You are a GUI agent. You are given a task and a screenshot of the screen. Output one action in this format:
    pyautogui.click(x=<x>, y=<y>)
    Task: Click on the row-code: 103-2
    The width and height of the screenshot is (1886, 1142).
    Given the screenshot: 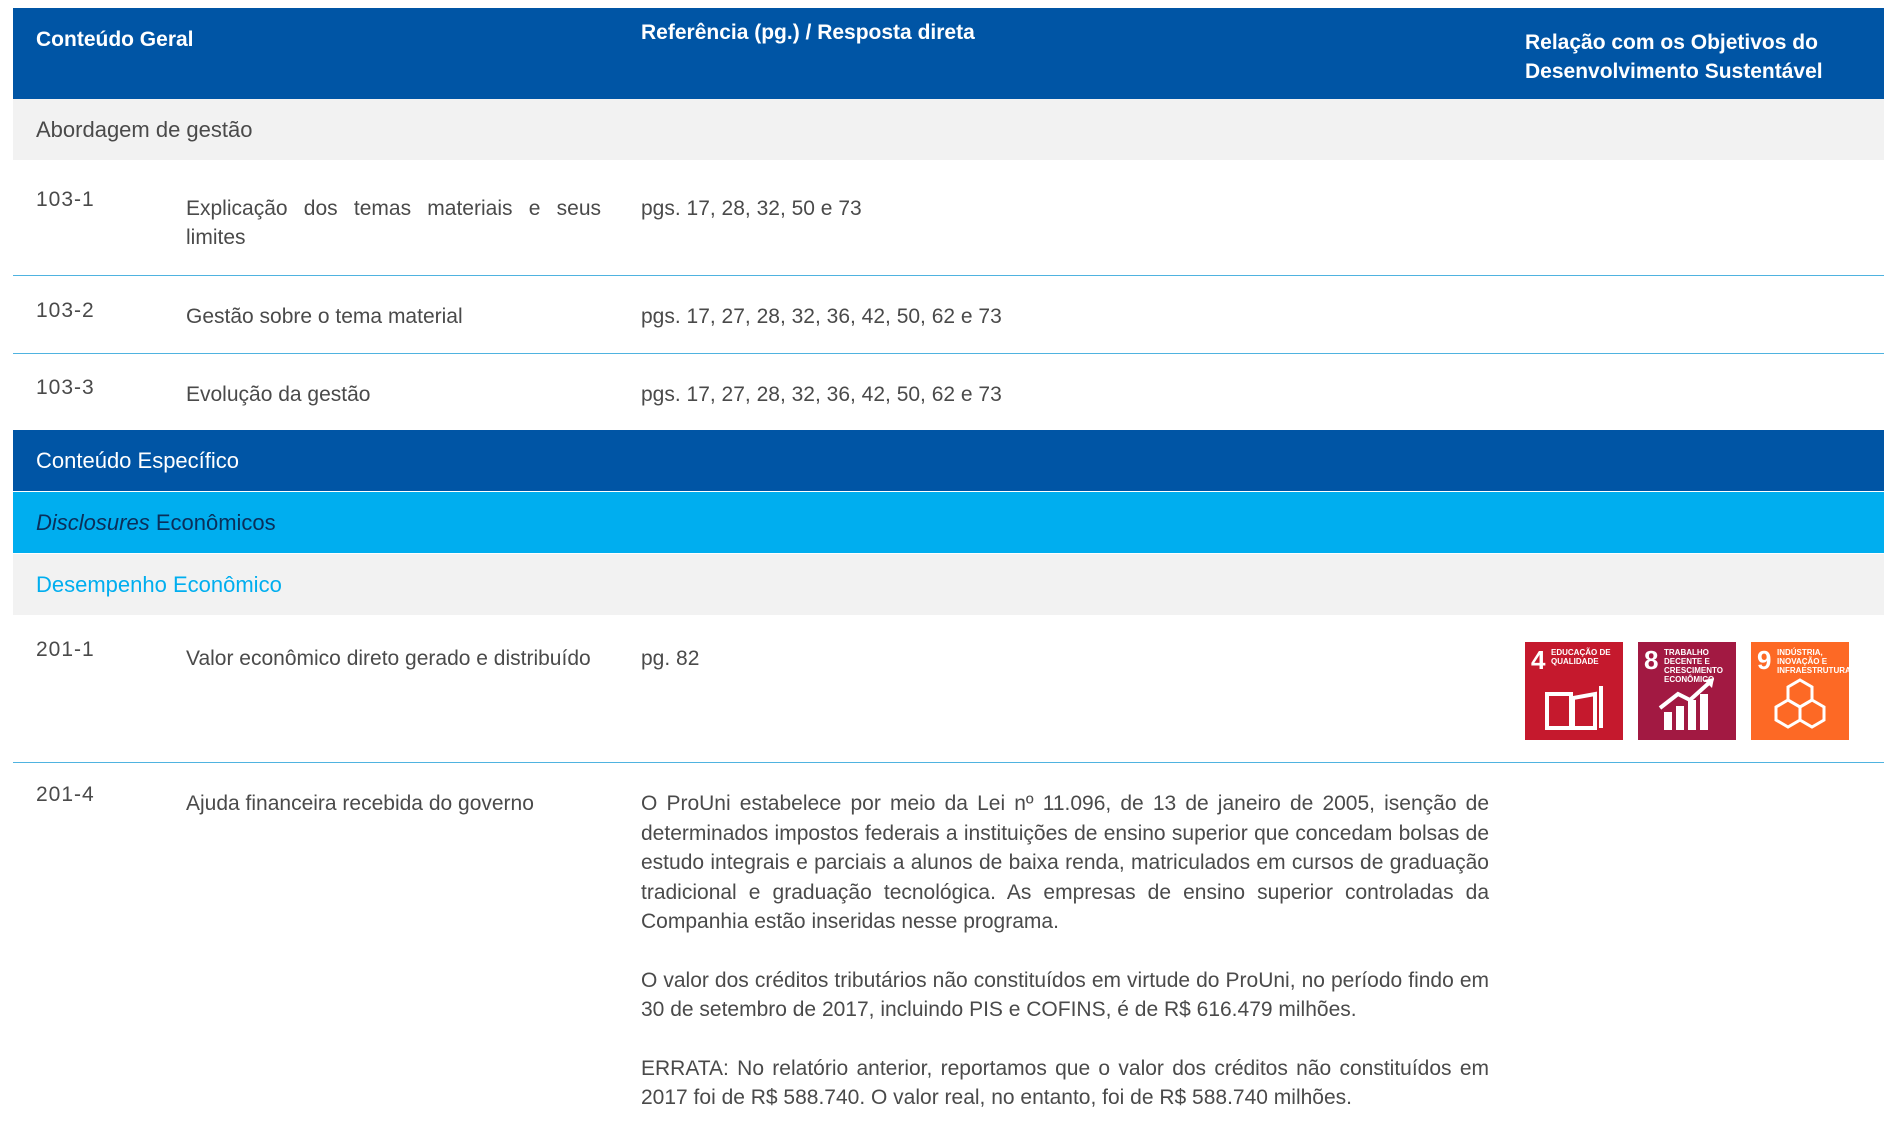 What is the action you would take?
    pyautogui.click(x=65, y=310)
    